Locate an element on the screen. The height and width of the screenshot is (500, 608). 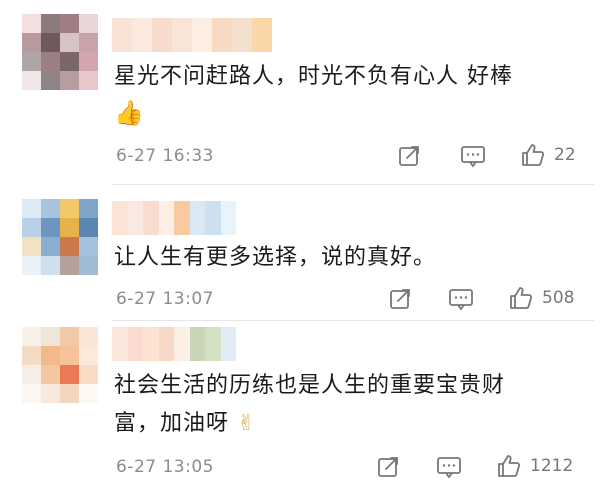
comment-text: 社会生活的历练也是人生的重要宝贵财 is located at coordinates (354, 386).